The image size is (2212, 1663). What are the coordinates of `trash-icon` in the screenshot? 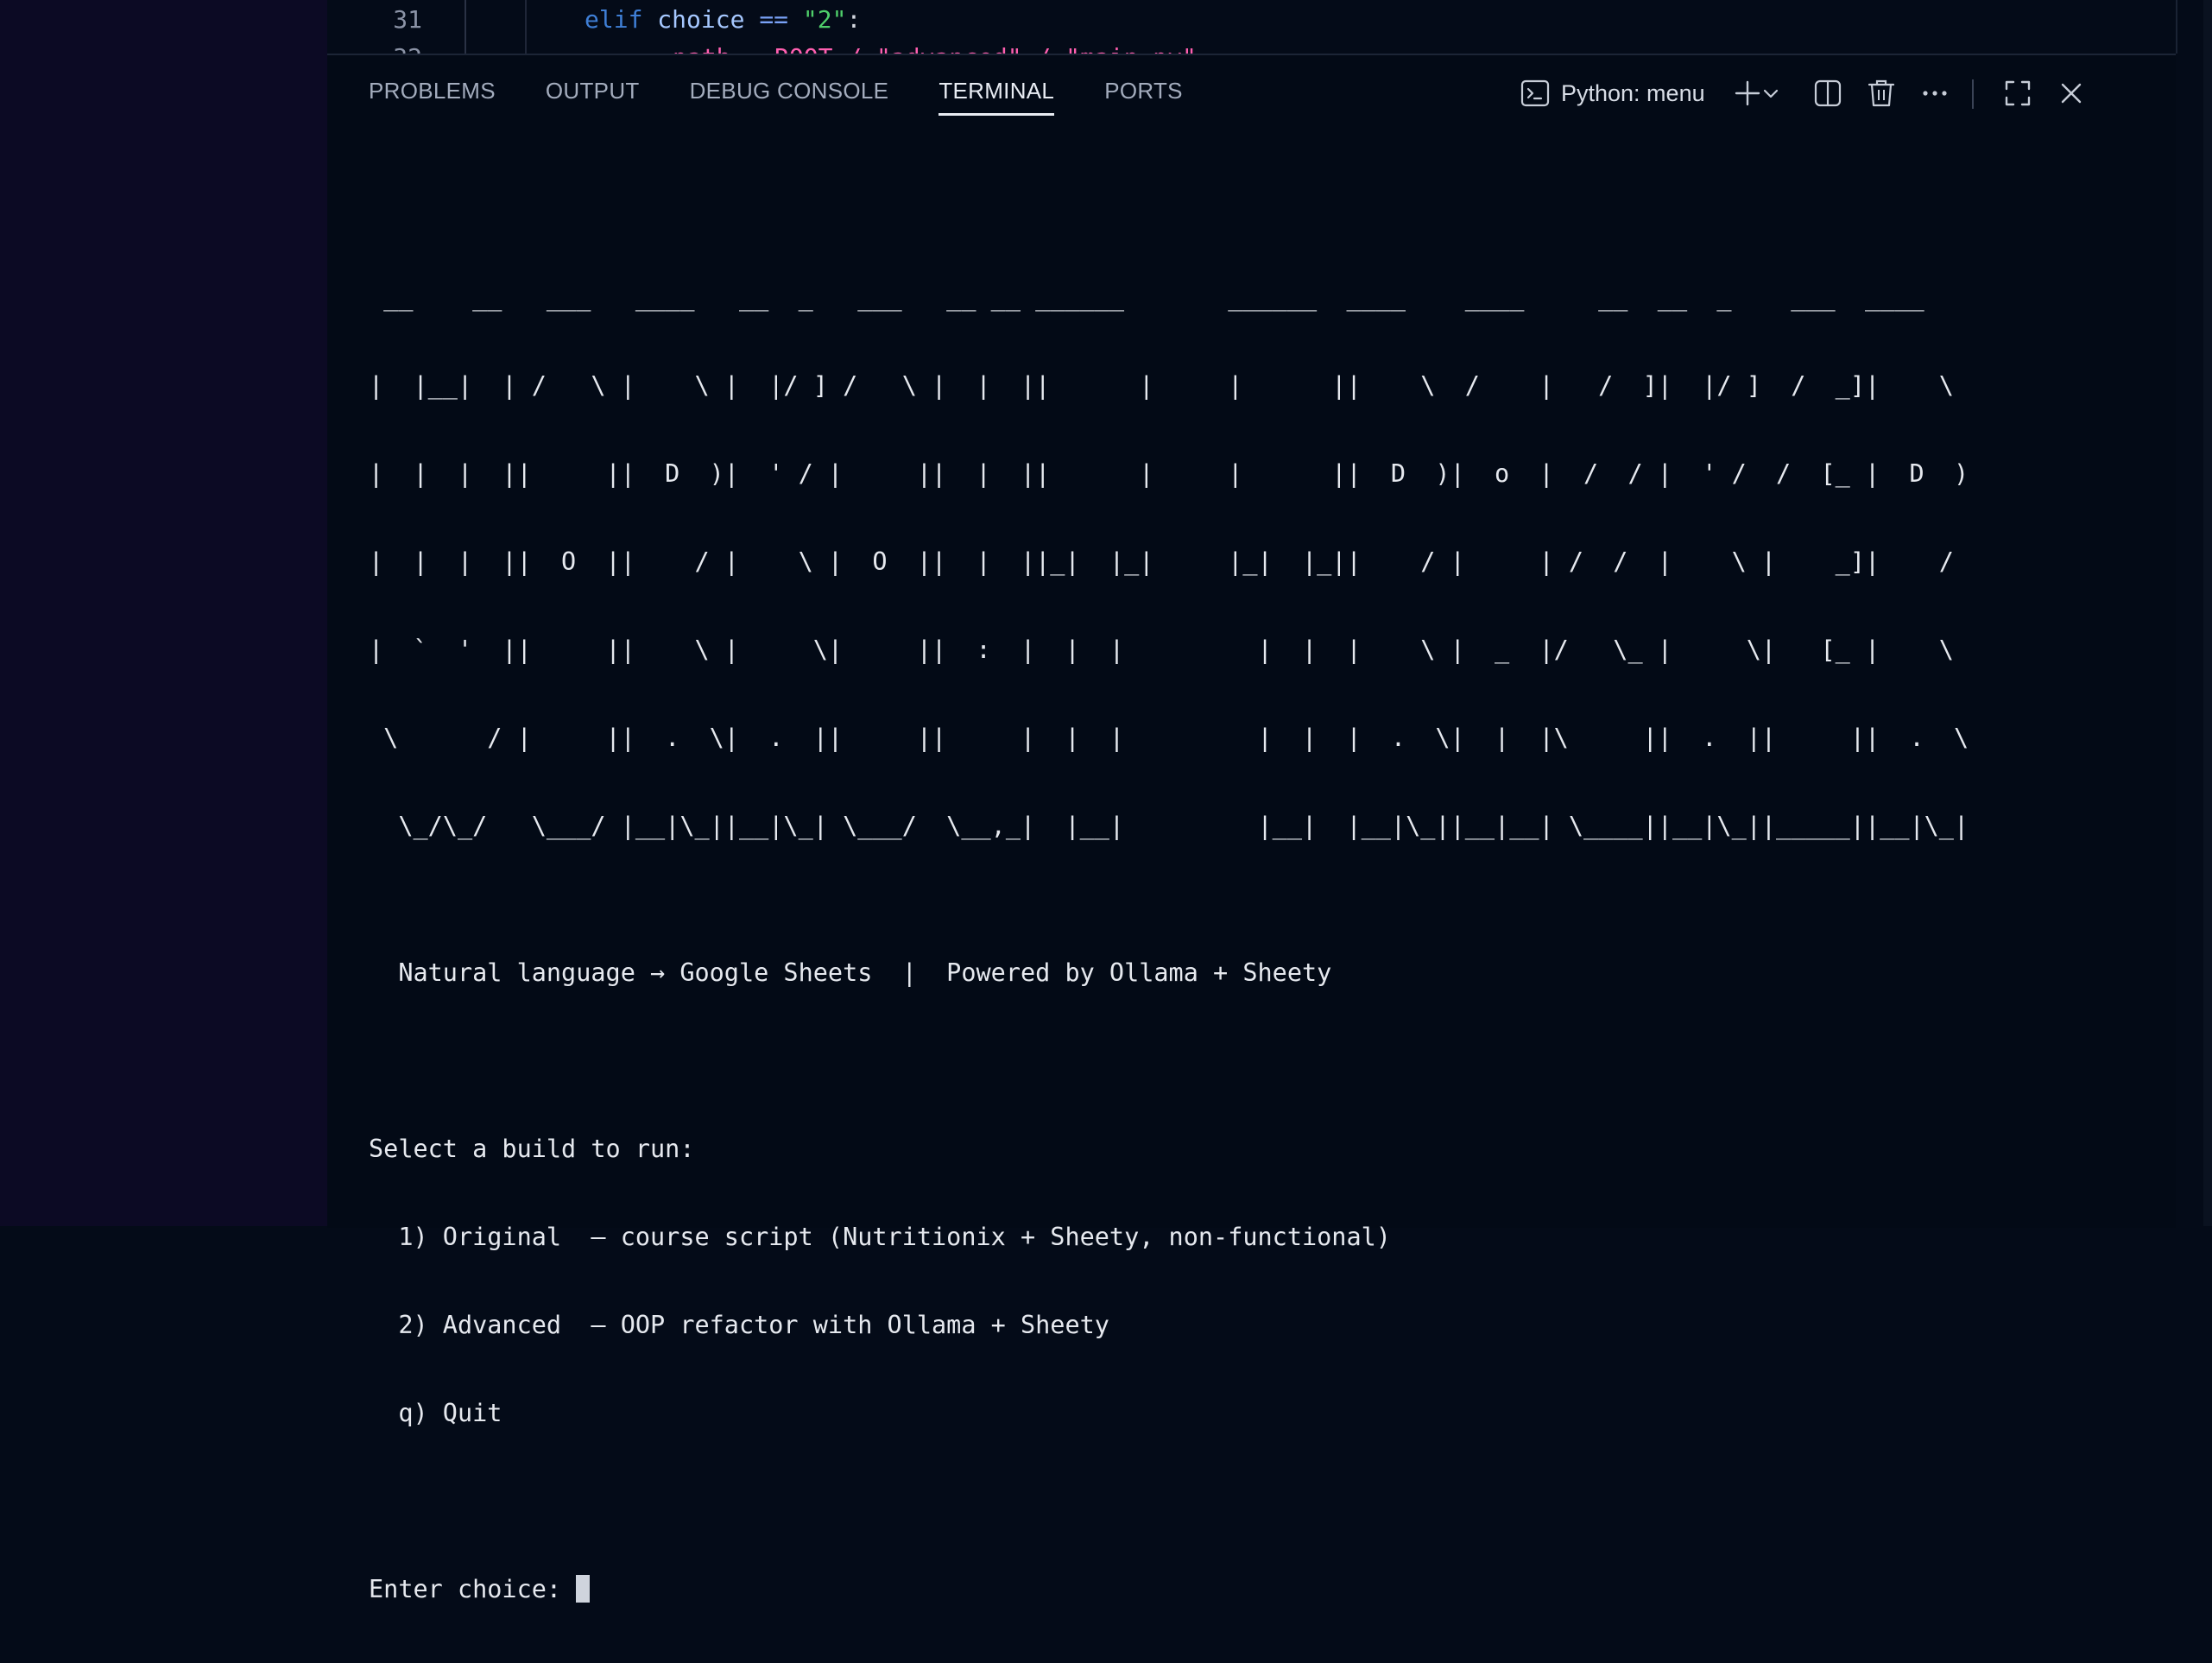 It's located at (1881, 93).